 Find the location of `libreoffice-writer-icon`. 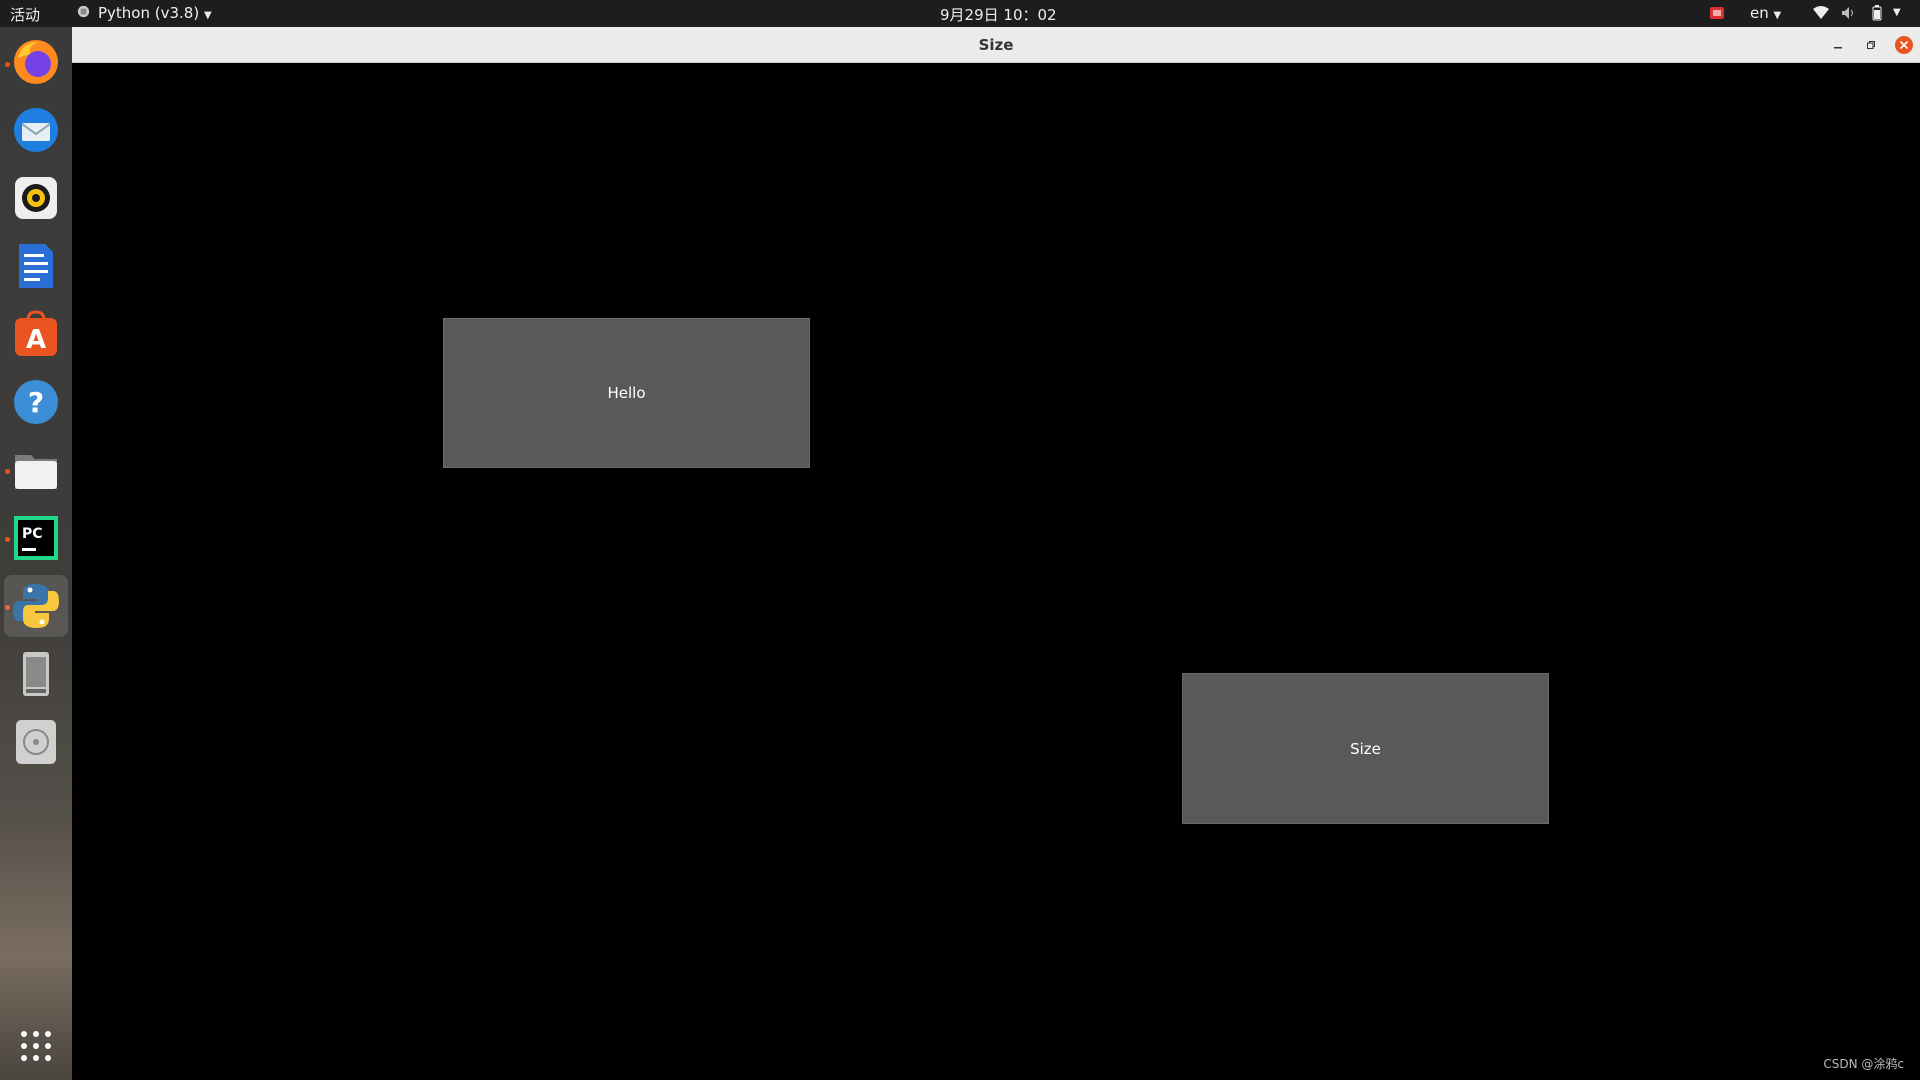

libreoffice-writer-icon is located at coordinates (36, 266).